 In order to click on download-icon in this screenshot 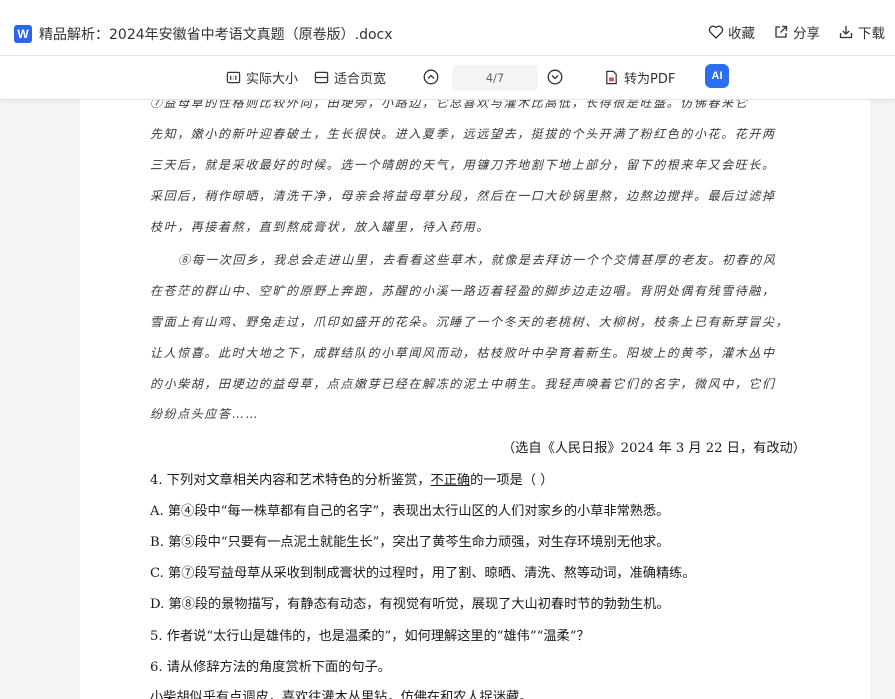, I will do `click(846, 32)`.